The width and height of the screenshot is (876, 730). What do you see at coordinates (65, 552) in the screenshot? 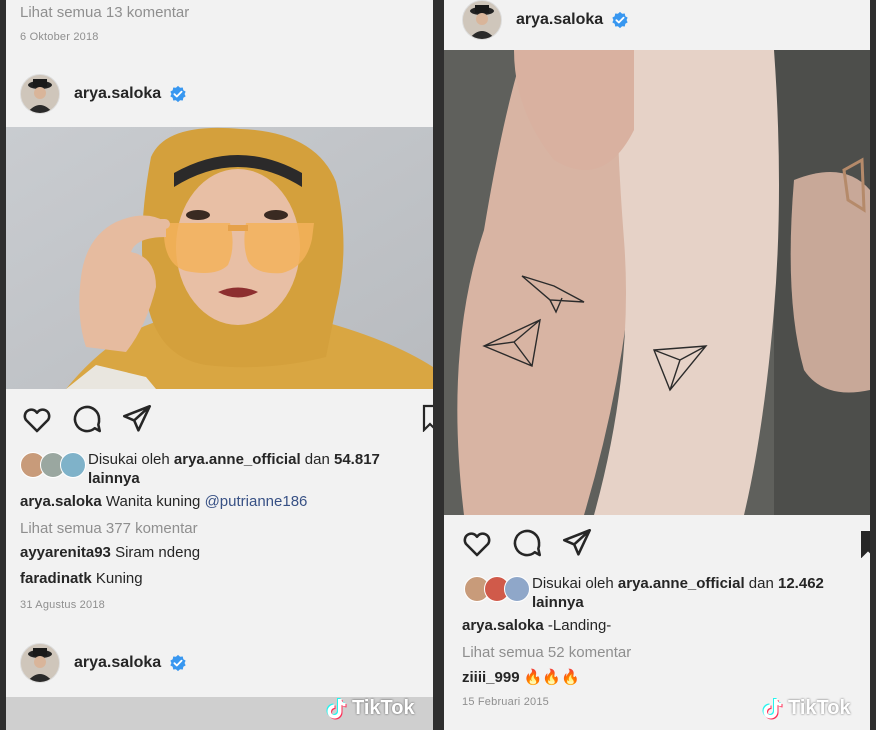
I see `comment-username: ayyarenita93` at bounding box center [65, 552].